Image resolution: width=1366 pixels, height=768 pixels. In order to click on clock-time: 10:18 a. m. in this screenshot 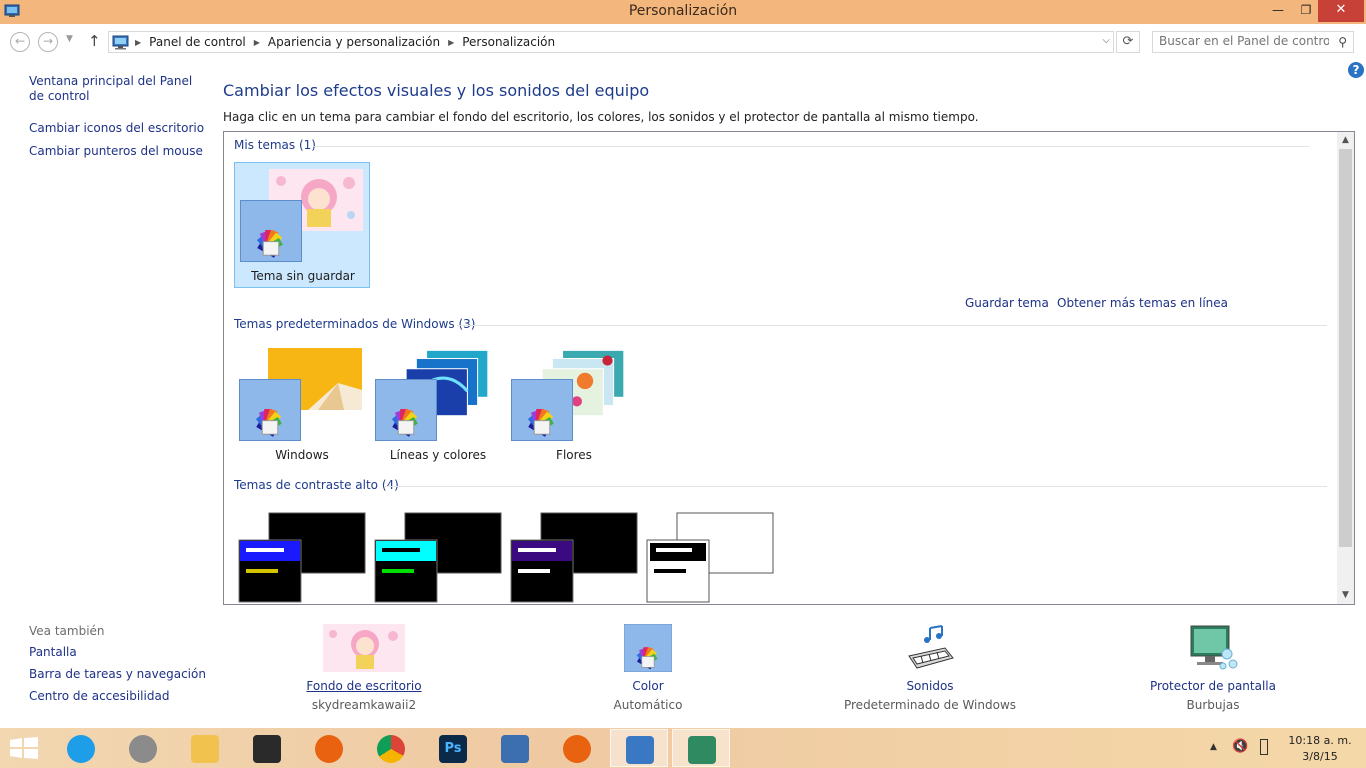, I will do `click(1320, 740)`.